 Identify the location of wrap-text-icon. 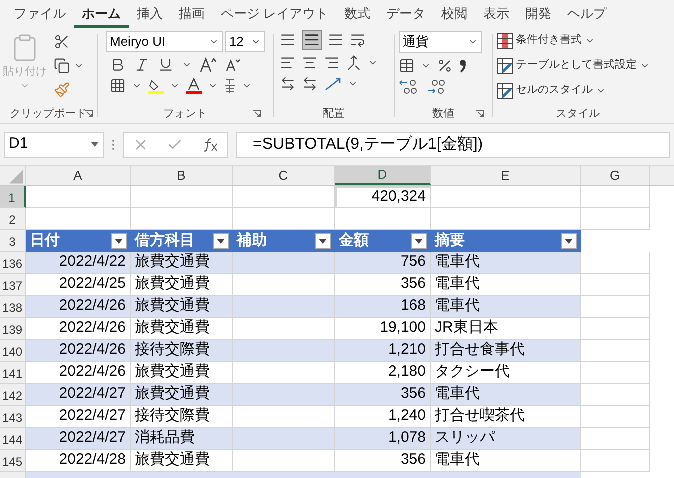
(358, 40).